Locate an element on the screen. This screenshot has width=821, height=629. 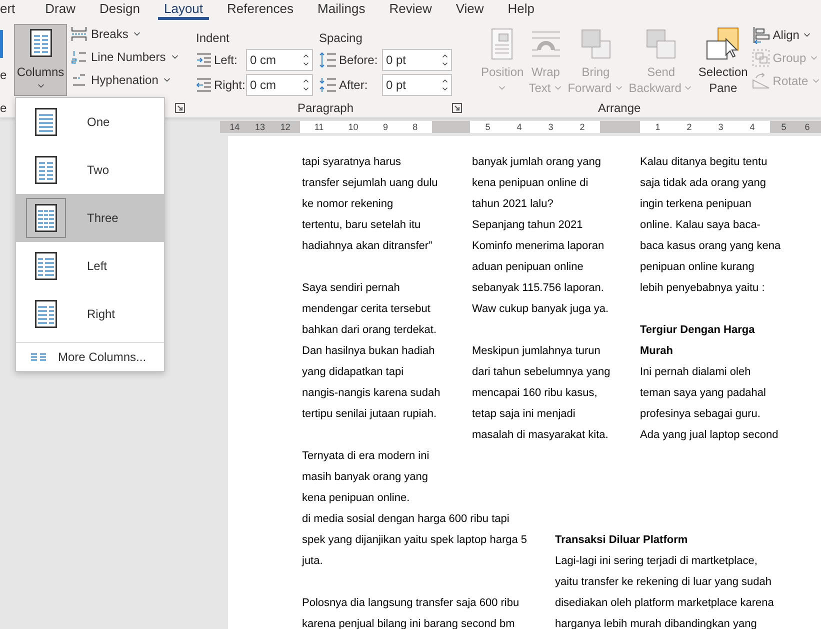
body-text-line: online. Kalau saya baca- is located at coordinates (700, 225).